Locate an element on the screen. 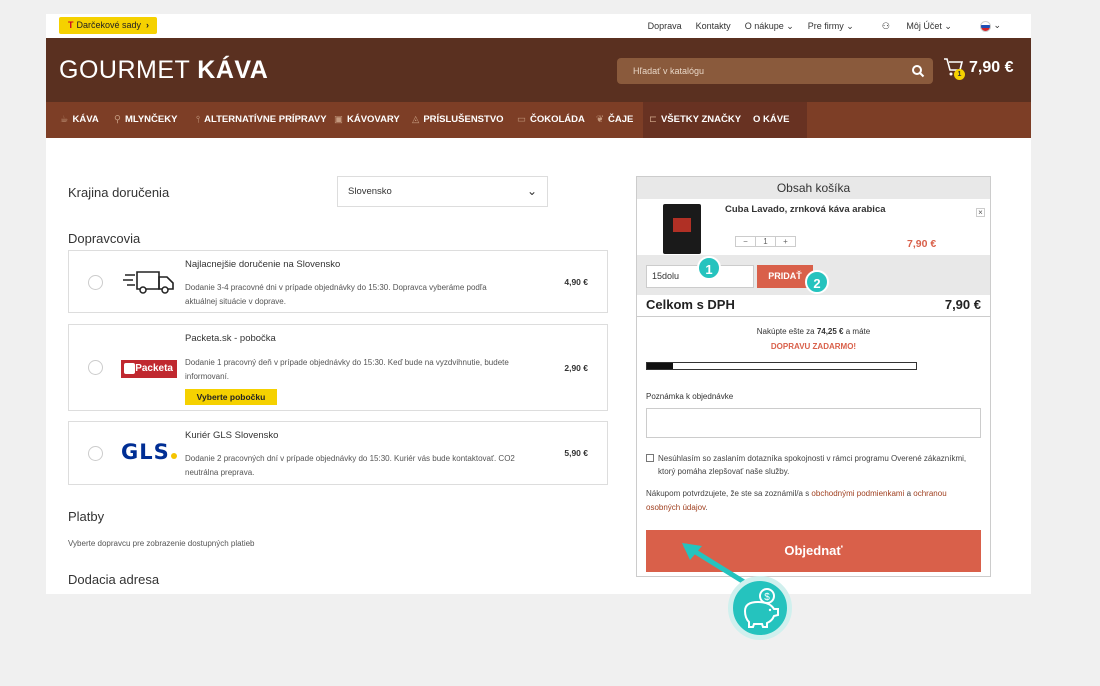 The width and height of the screenshot is (1100, 686). note-label: Poznámka k objednávke is located at coordinates (690, 396).